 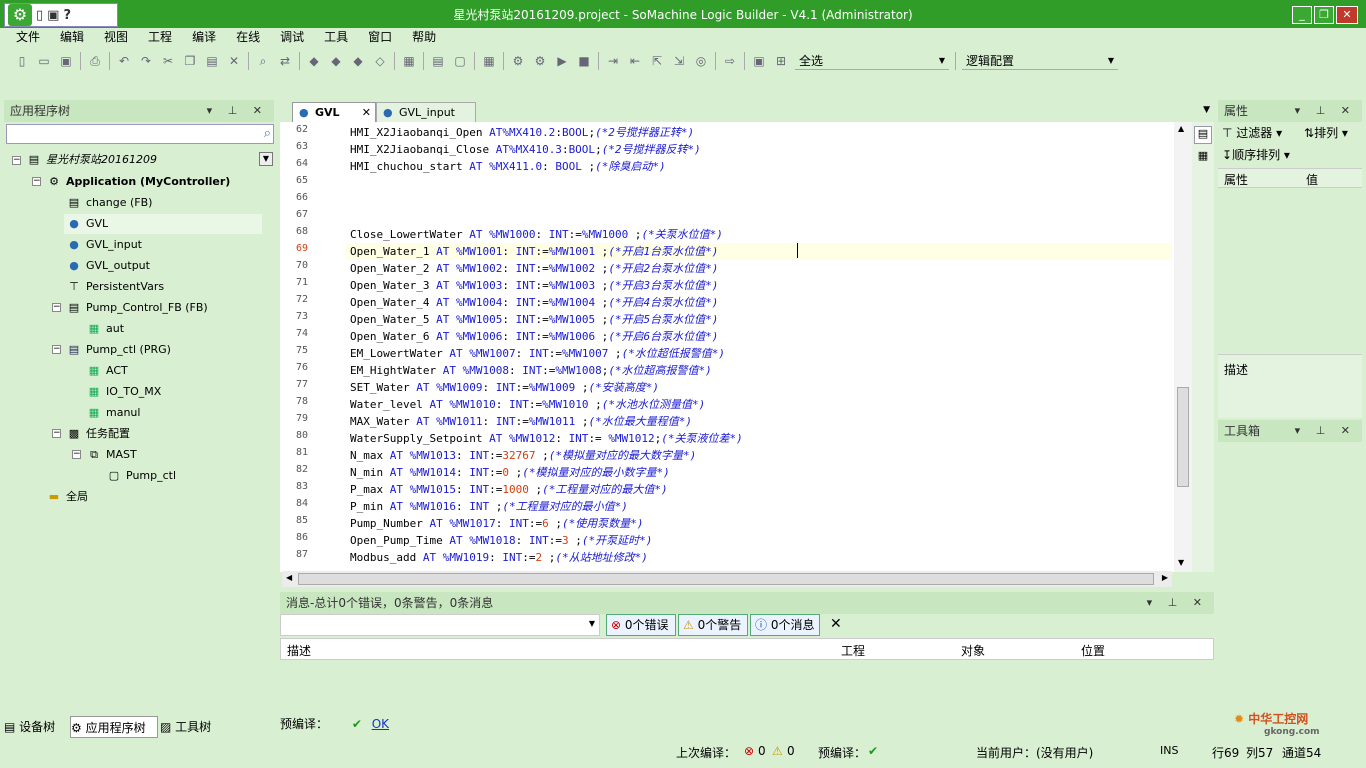 I want to click on find-icon: ⌕, so click(x=263, y=61).